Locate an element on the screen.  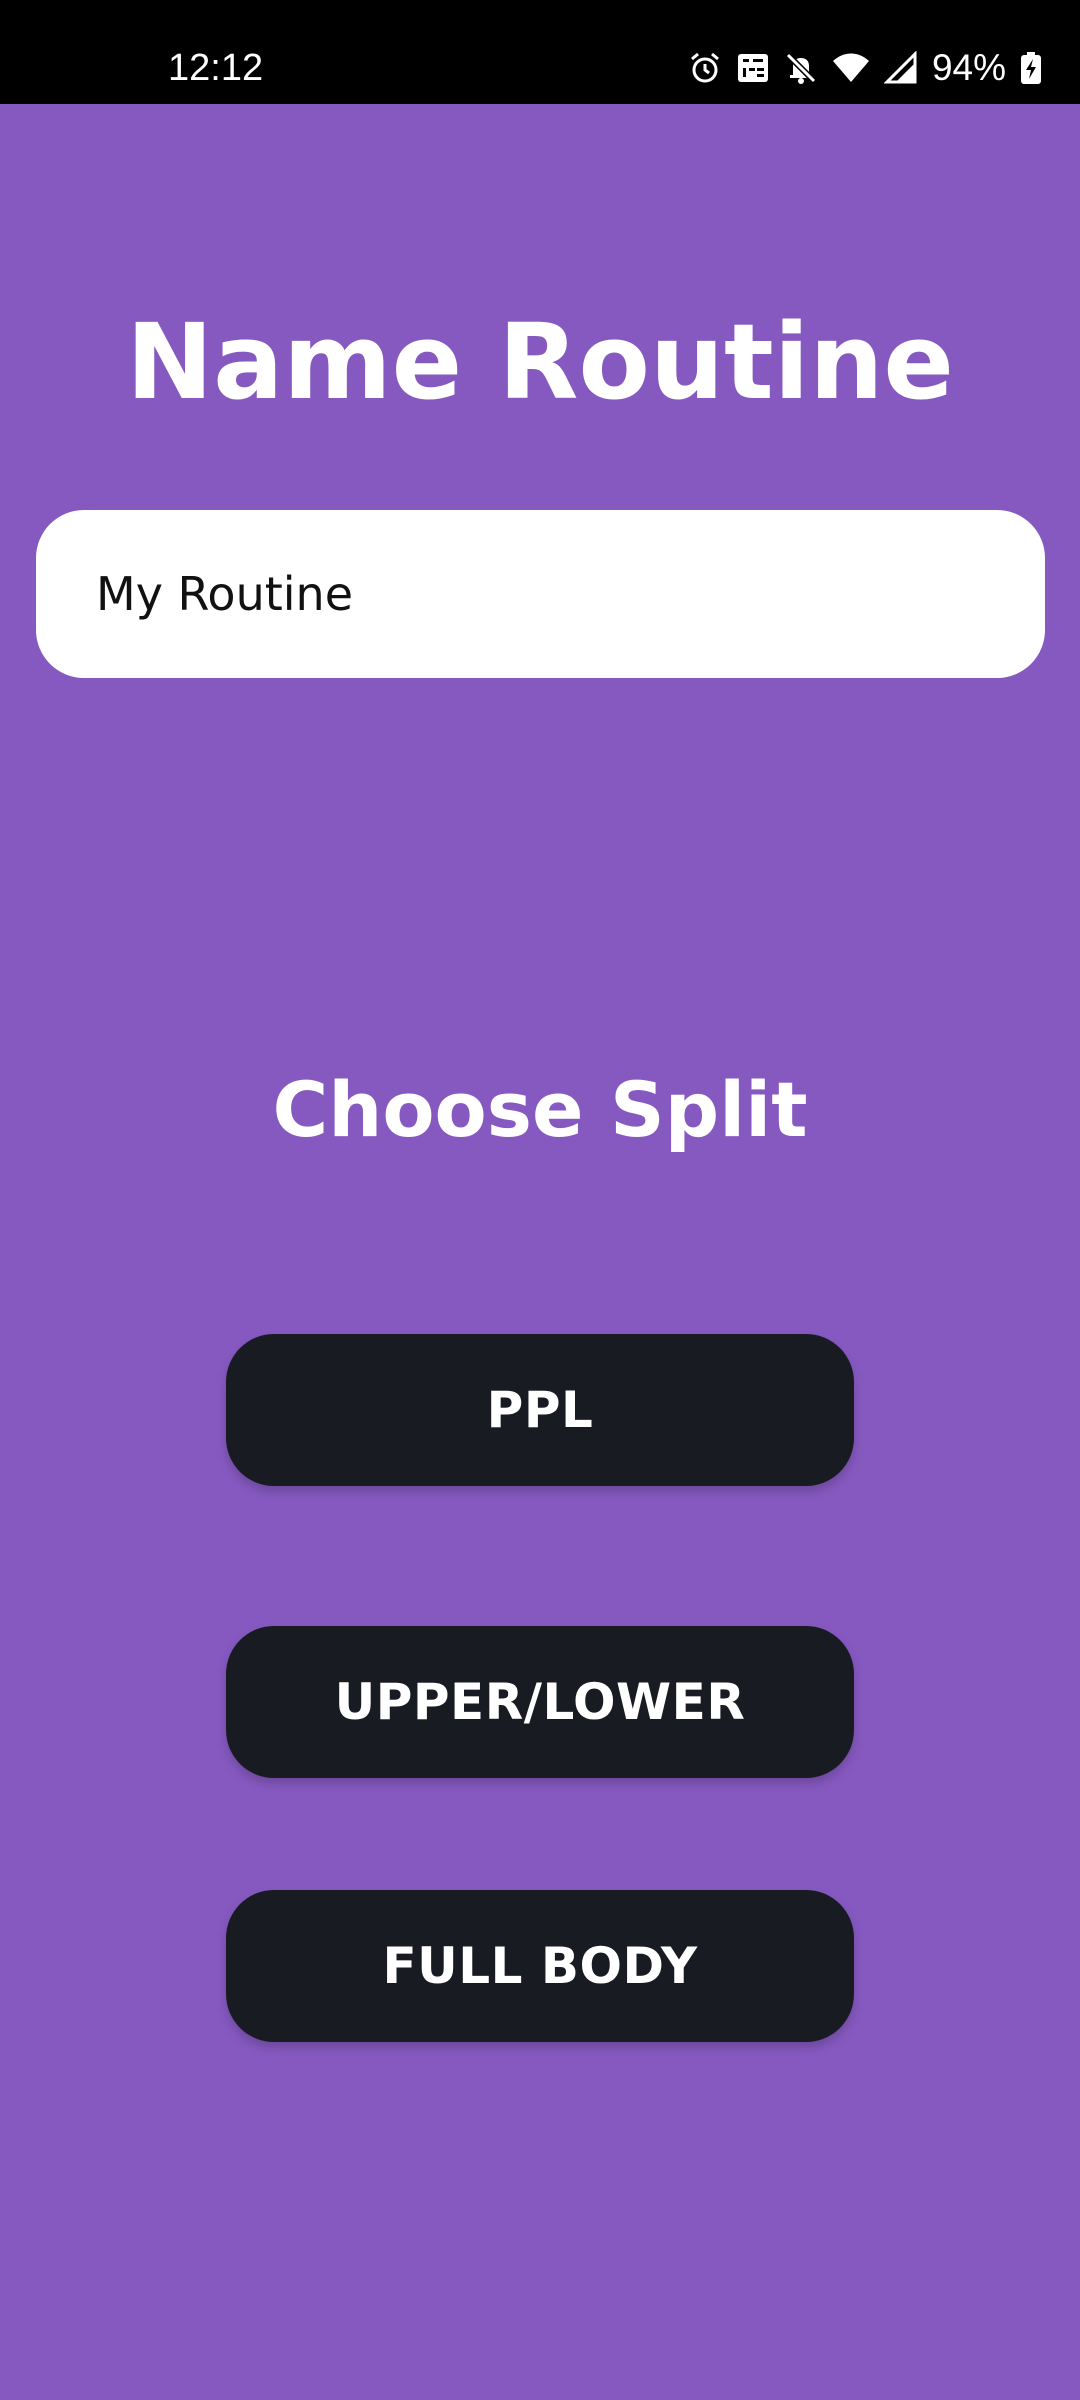
wifi-icon is located at coordinates (851, 68).